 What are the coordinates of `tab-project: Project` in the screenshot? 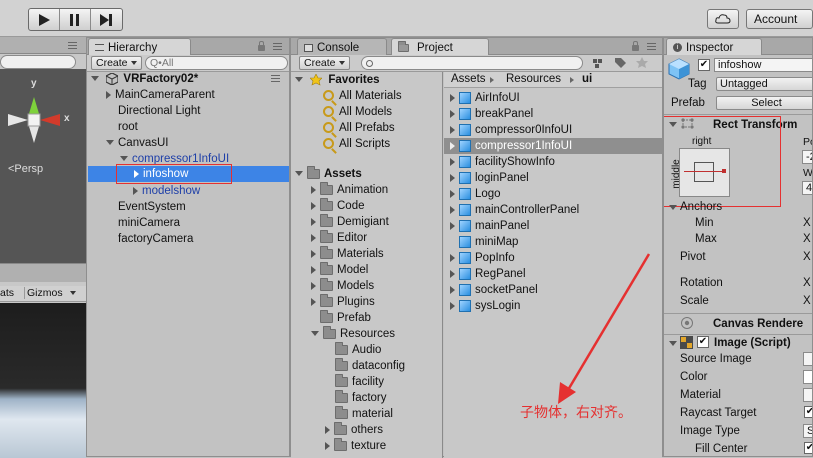 It's located at (440, 46).